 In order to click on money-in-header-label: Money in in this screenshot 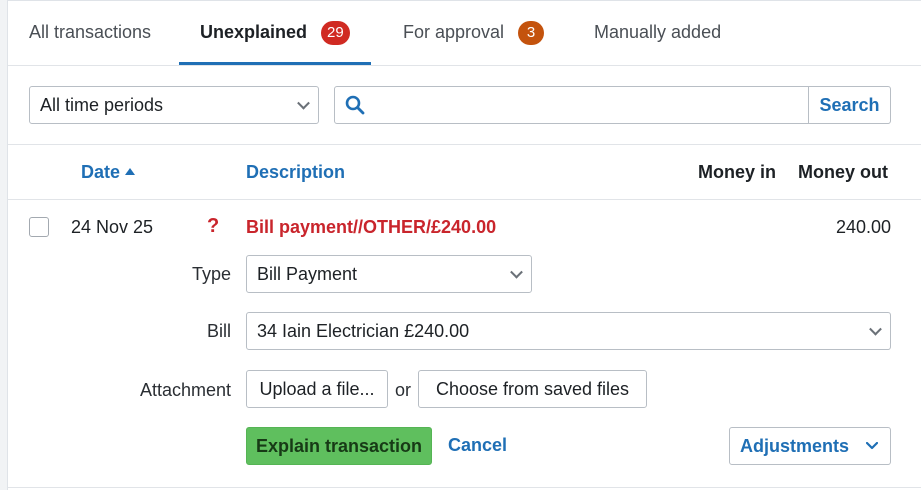, I will do `click(737, 171)`.